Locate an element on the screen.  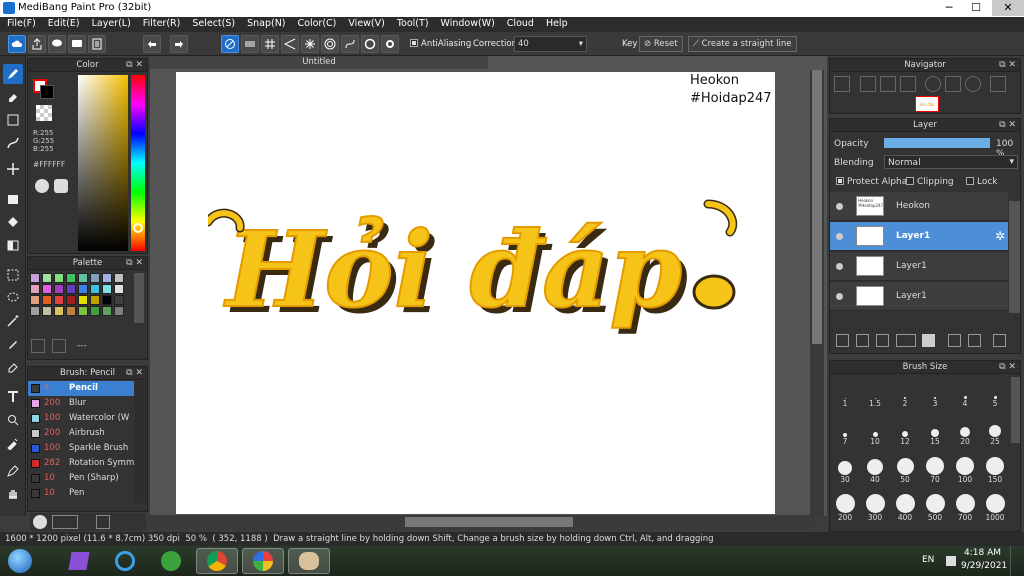
snap-off-button is located at coordinates (230, 44).